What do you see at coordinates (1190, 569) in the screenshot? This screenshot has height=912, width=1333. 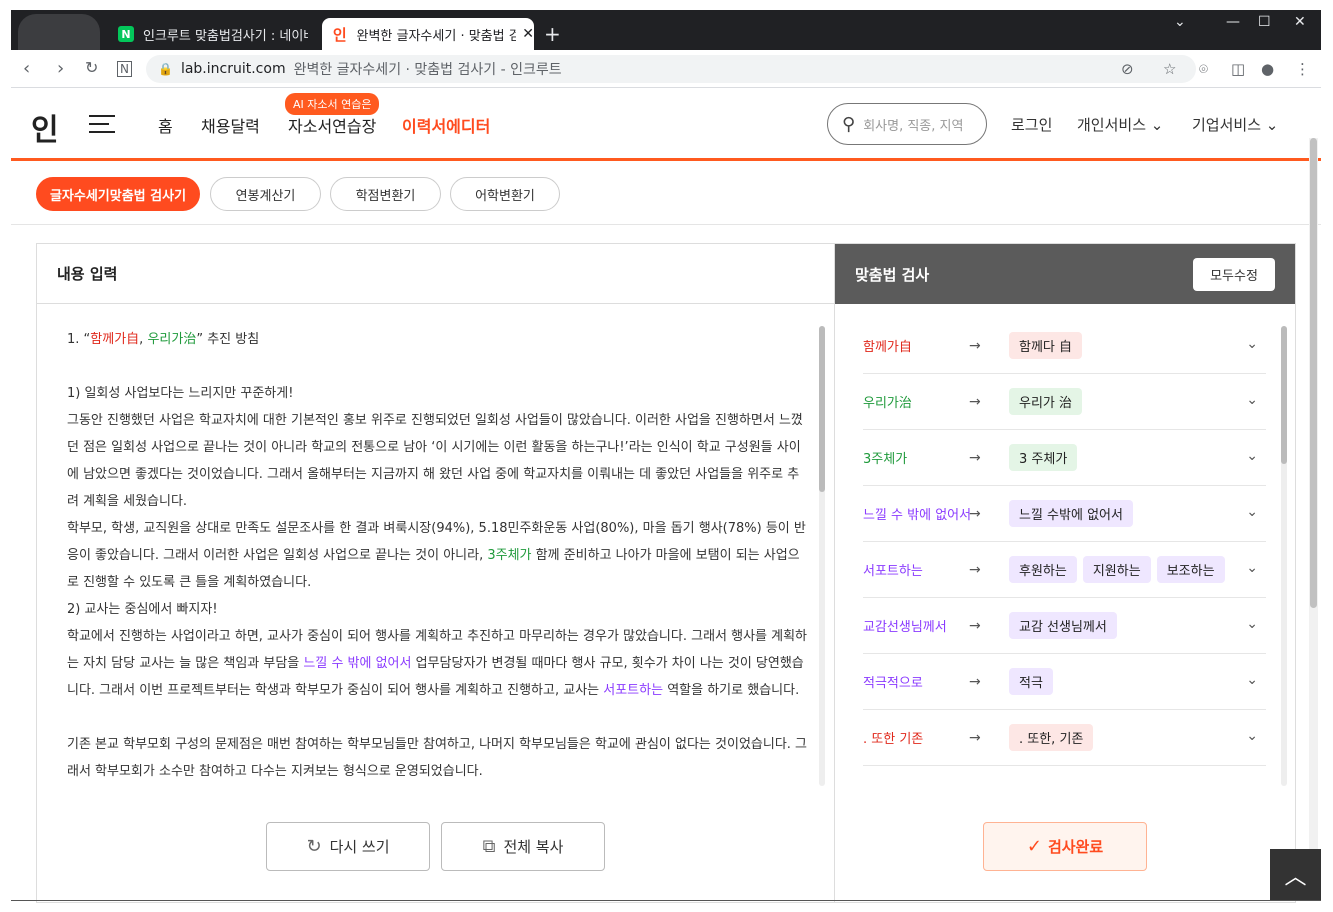 I see `suggestion-chip: 보조하는` at bounding box center [1190, 569].